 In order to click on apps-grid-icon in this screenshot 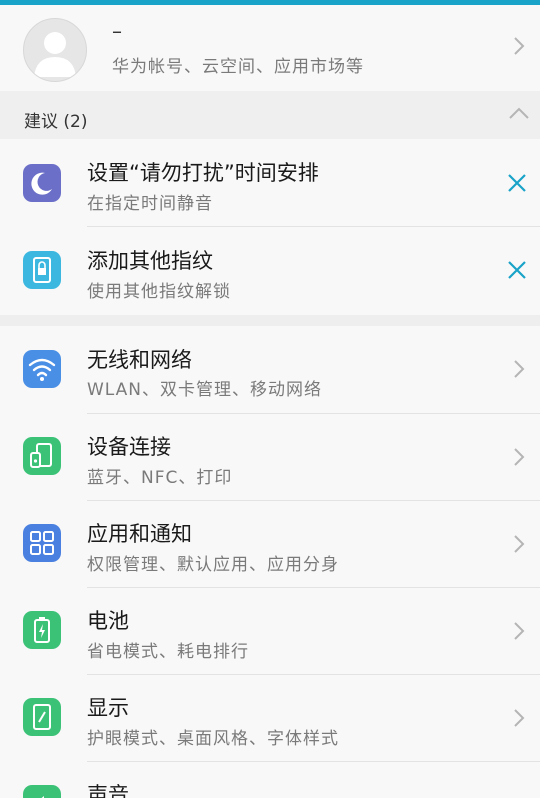, I will do `click(42, 543)`.